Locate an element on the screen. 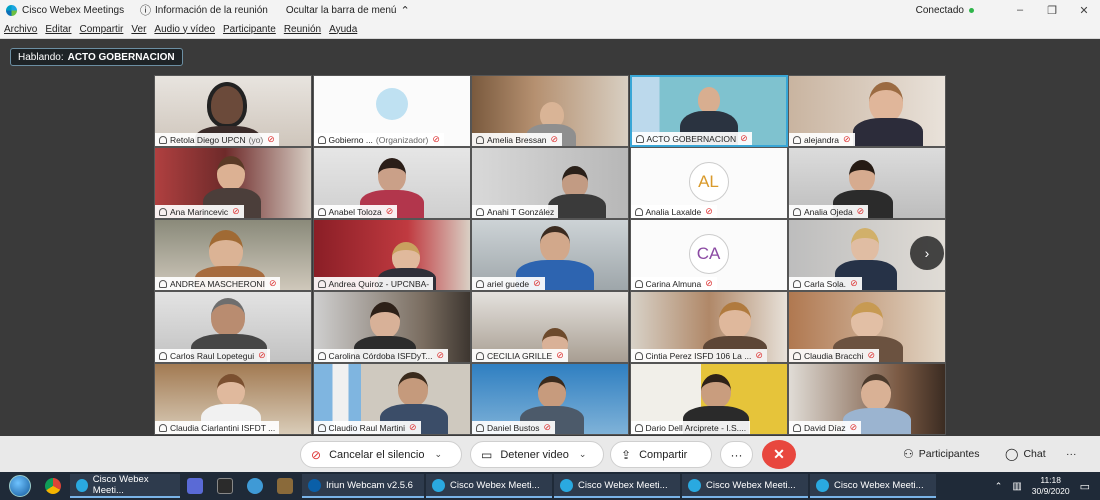 The image size is (1100, 500). video-tile: CA Carina Almuna ⊘ is located at coordinates (708, 255).